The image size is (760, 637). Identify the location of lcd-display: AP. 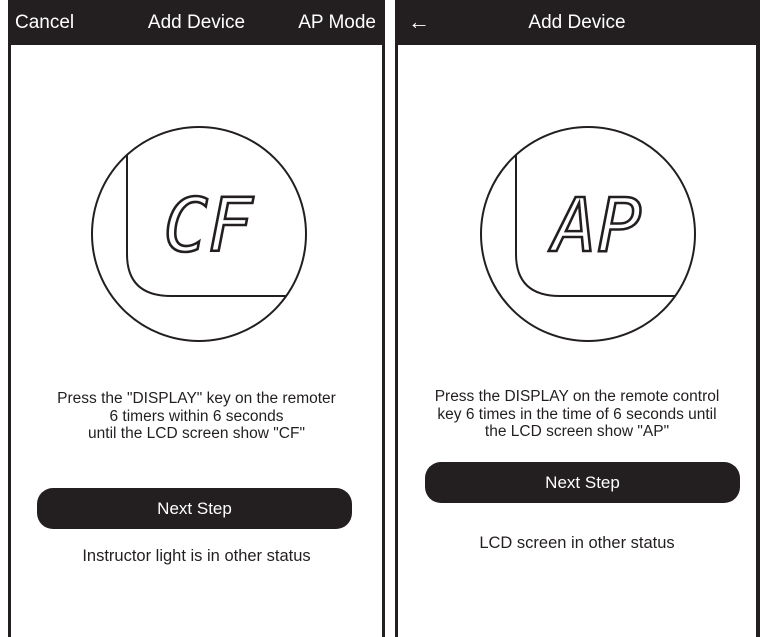
(595, 226).